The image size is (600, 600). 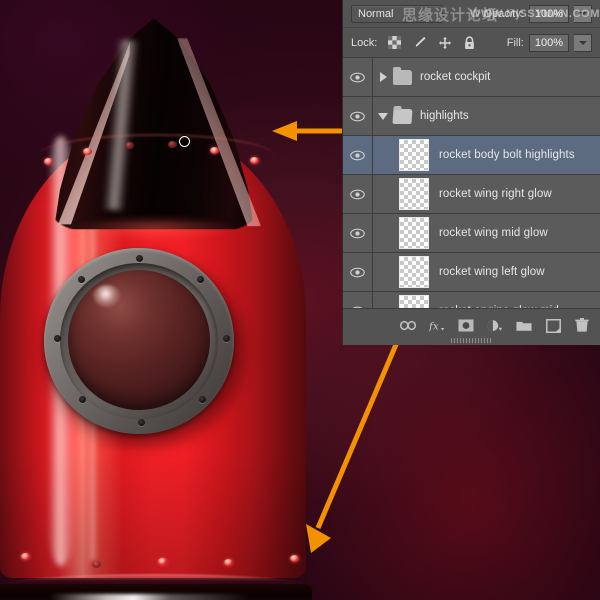 What do you see at coordinates (139, 340) in the screenshot?
I see `porthole-glass-dome` at bounding box center [139, 340].